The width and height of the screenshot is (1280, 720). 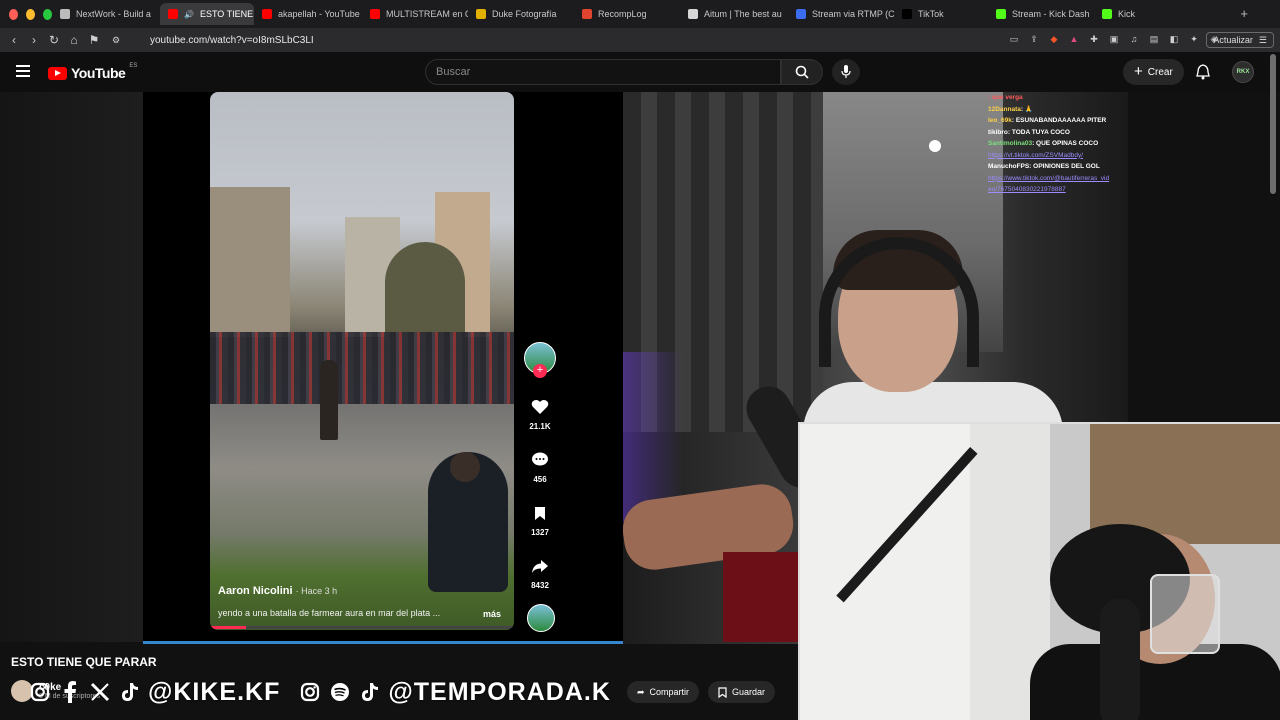 I want to click on notifications-bell-icon, so click(x=1203, y=72).